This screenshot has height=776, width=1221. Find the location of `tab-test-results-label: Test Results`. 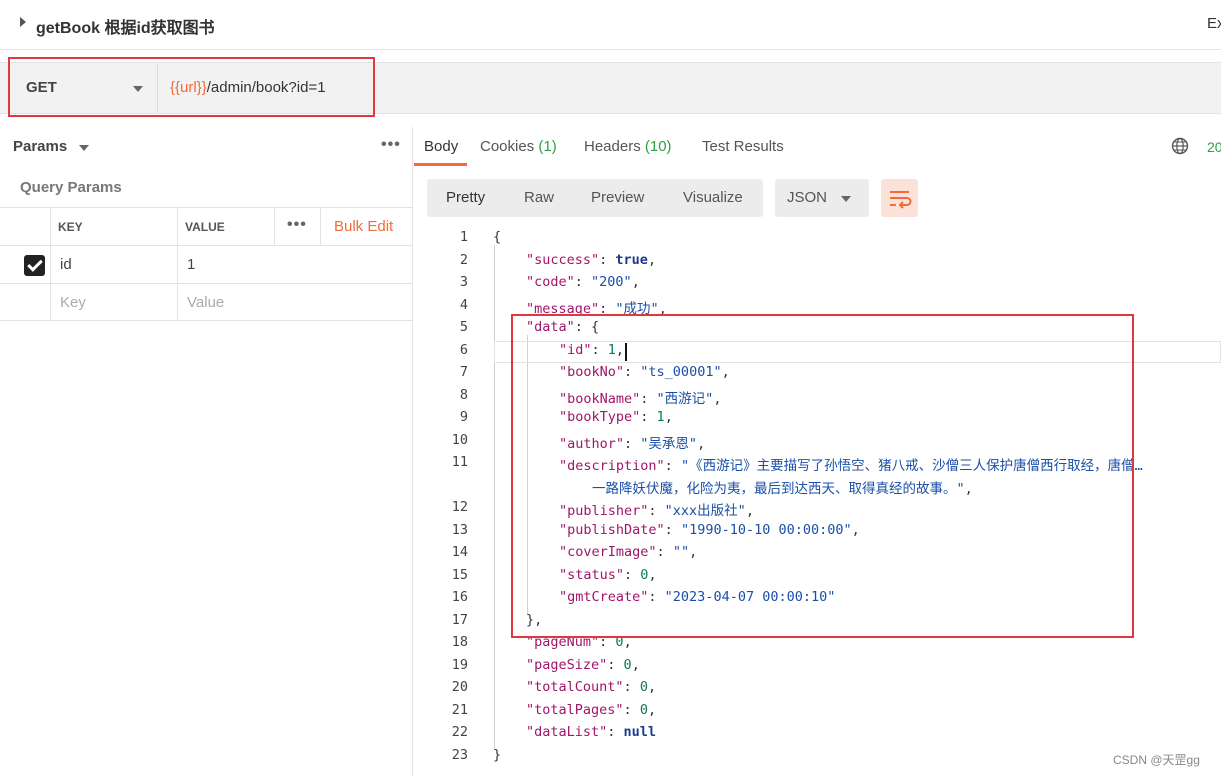

tab-test-results-label: Test Results is located at coordinates (743, 146).